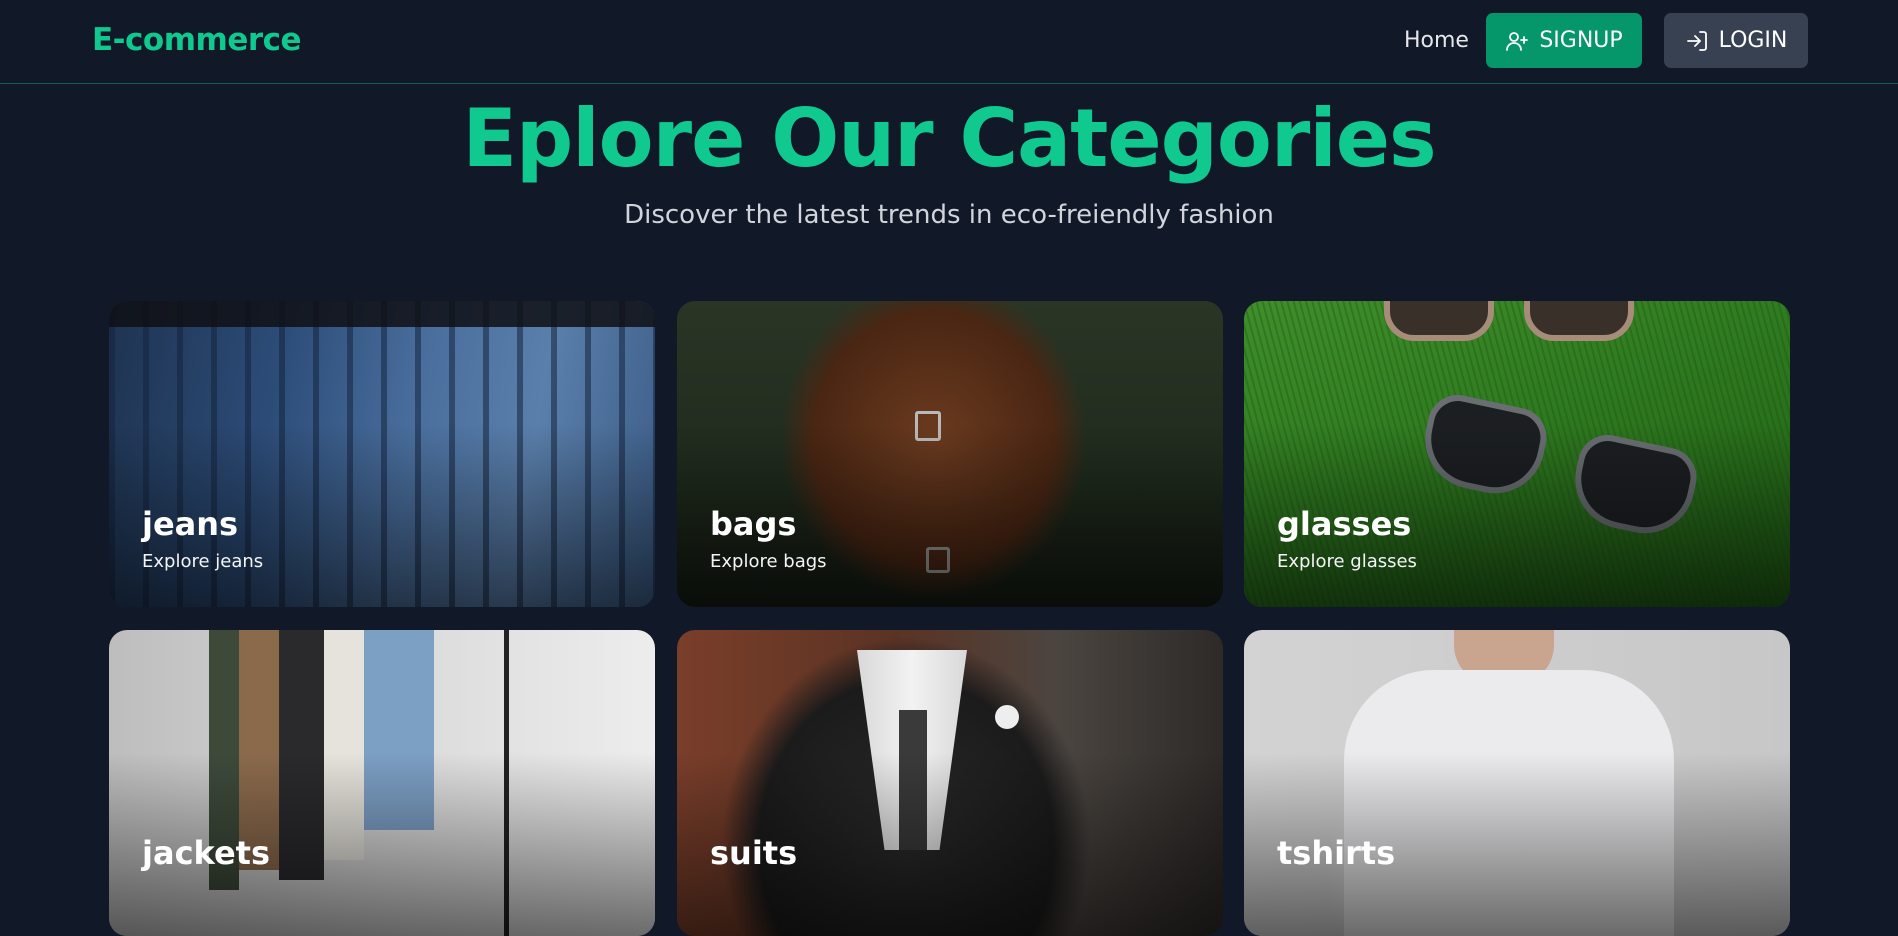 The image size is (1898, 936). I want to click on page-title: Eplore Our Categories, so click(949, 138).